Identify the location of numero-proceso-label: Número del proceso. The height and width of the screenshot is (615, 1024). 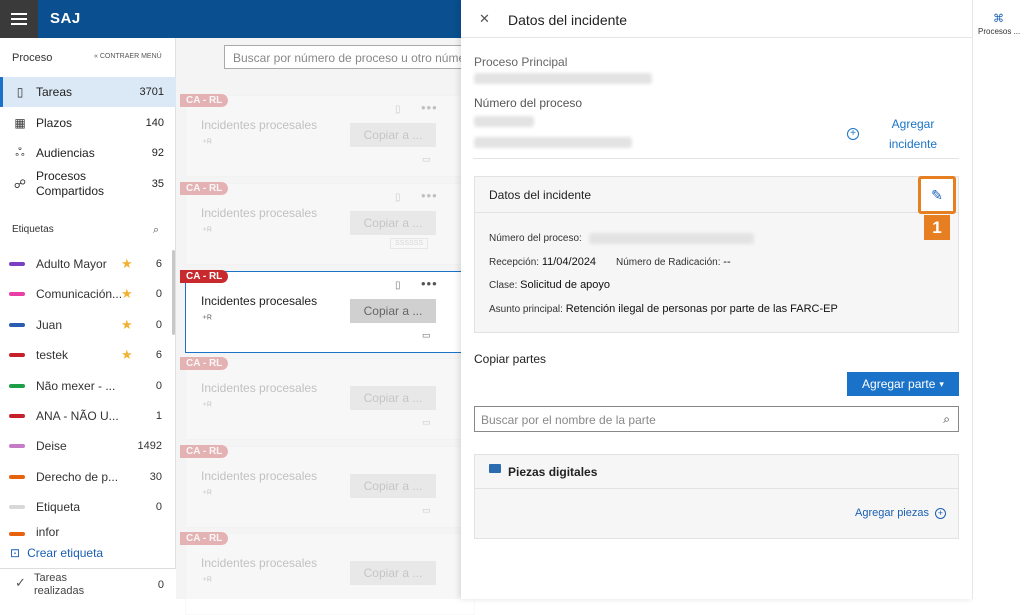
(528, 103).